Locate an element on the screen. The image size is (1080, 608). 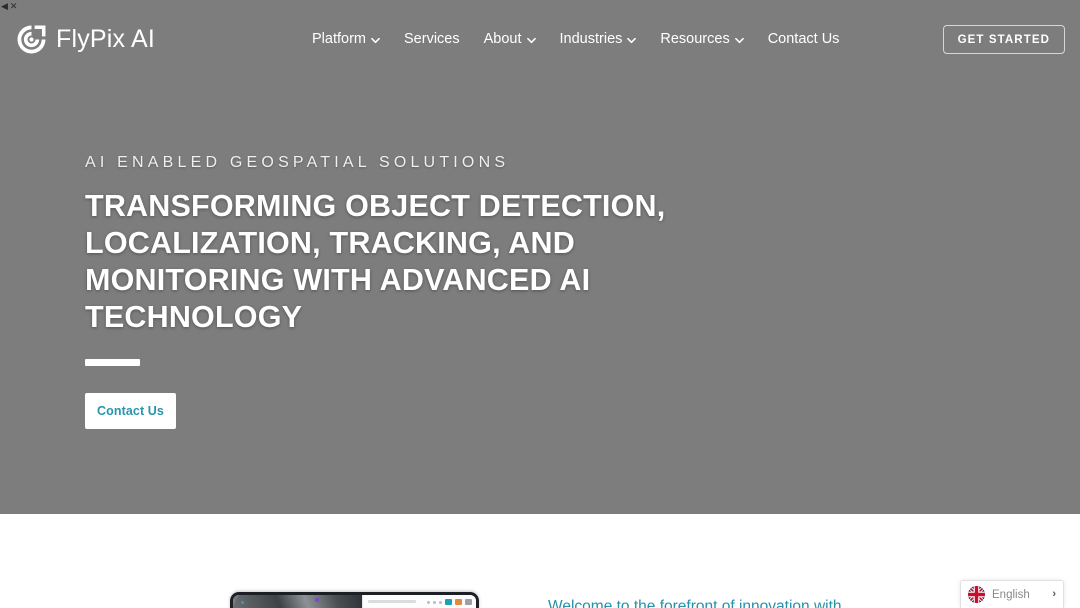
nav-item-label: About is located at coordinates (502, 39).